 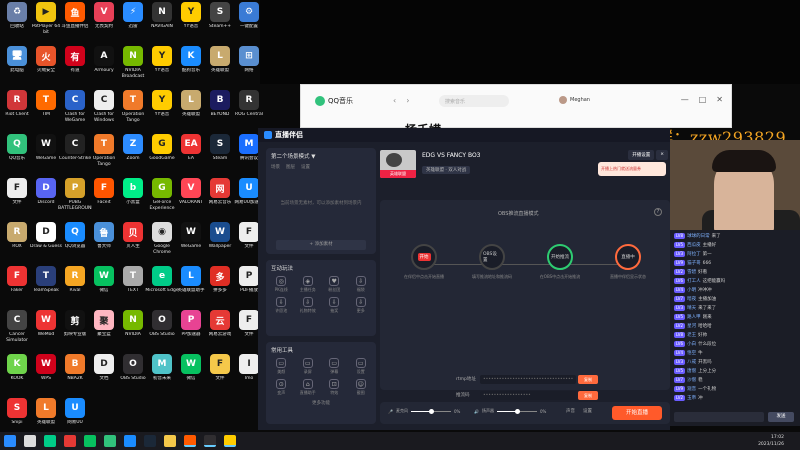 What do you see at coordinates (719, 99) in the screenshot?
I see `close-icon: ✕` at bounding box center [719, 99].